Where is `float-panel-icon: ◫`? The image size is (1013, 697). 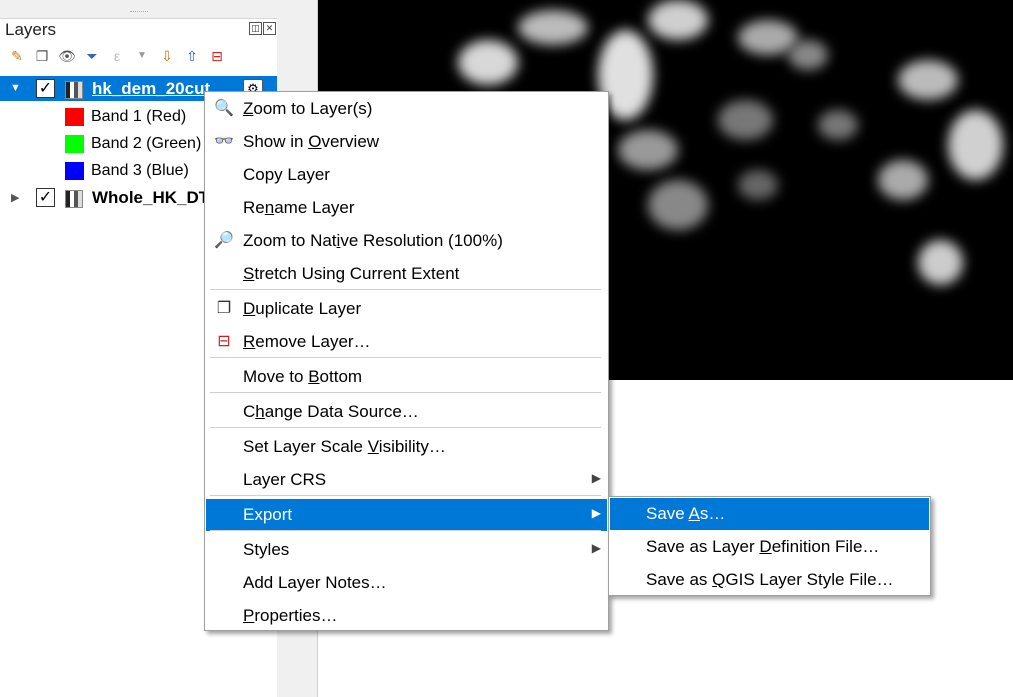 float-panel-icon: ◫ is located at coordinates (255, 28).